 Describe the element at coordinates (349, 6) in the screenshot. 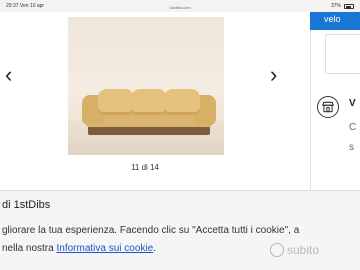

I see `battery-icon` at that location.